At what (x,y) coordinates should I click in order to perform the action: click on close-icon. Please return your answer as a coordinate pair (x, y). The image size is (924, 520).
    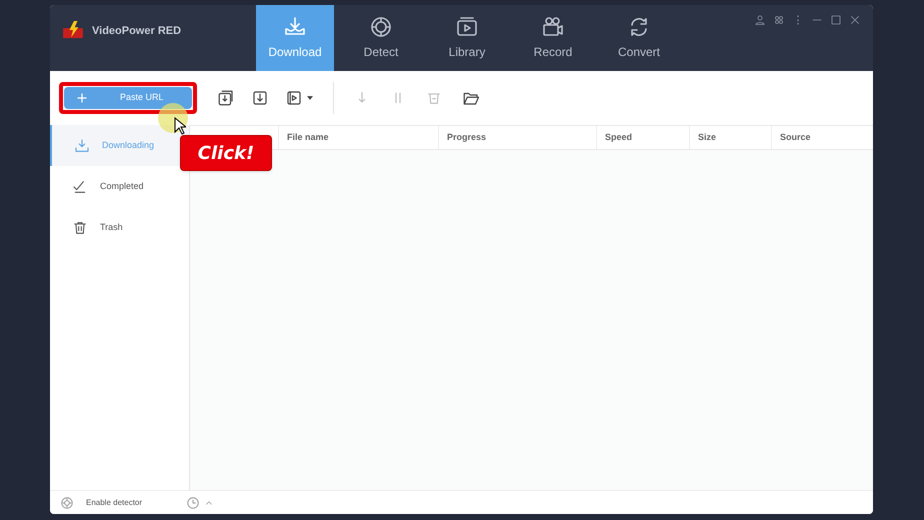
    Looking at the image, I should click on (855, 20).